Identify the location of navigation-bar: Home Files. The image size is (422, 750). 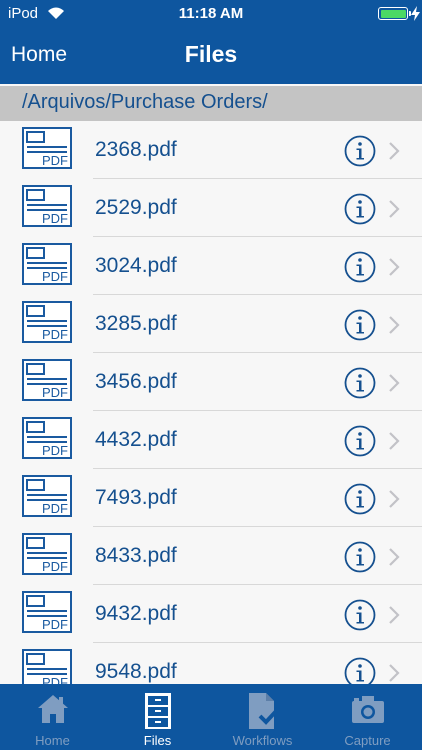
(211, 56).